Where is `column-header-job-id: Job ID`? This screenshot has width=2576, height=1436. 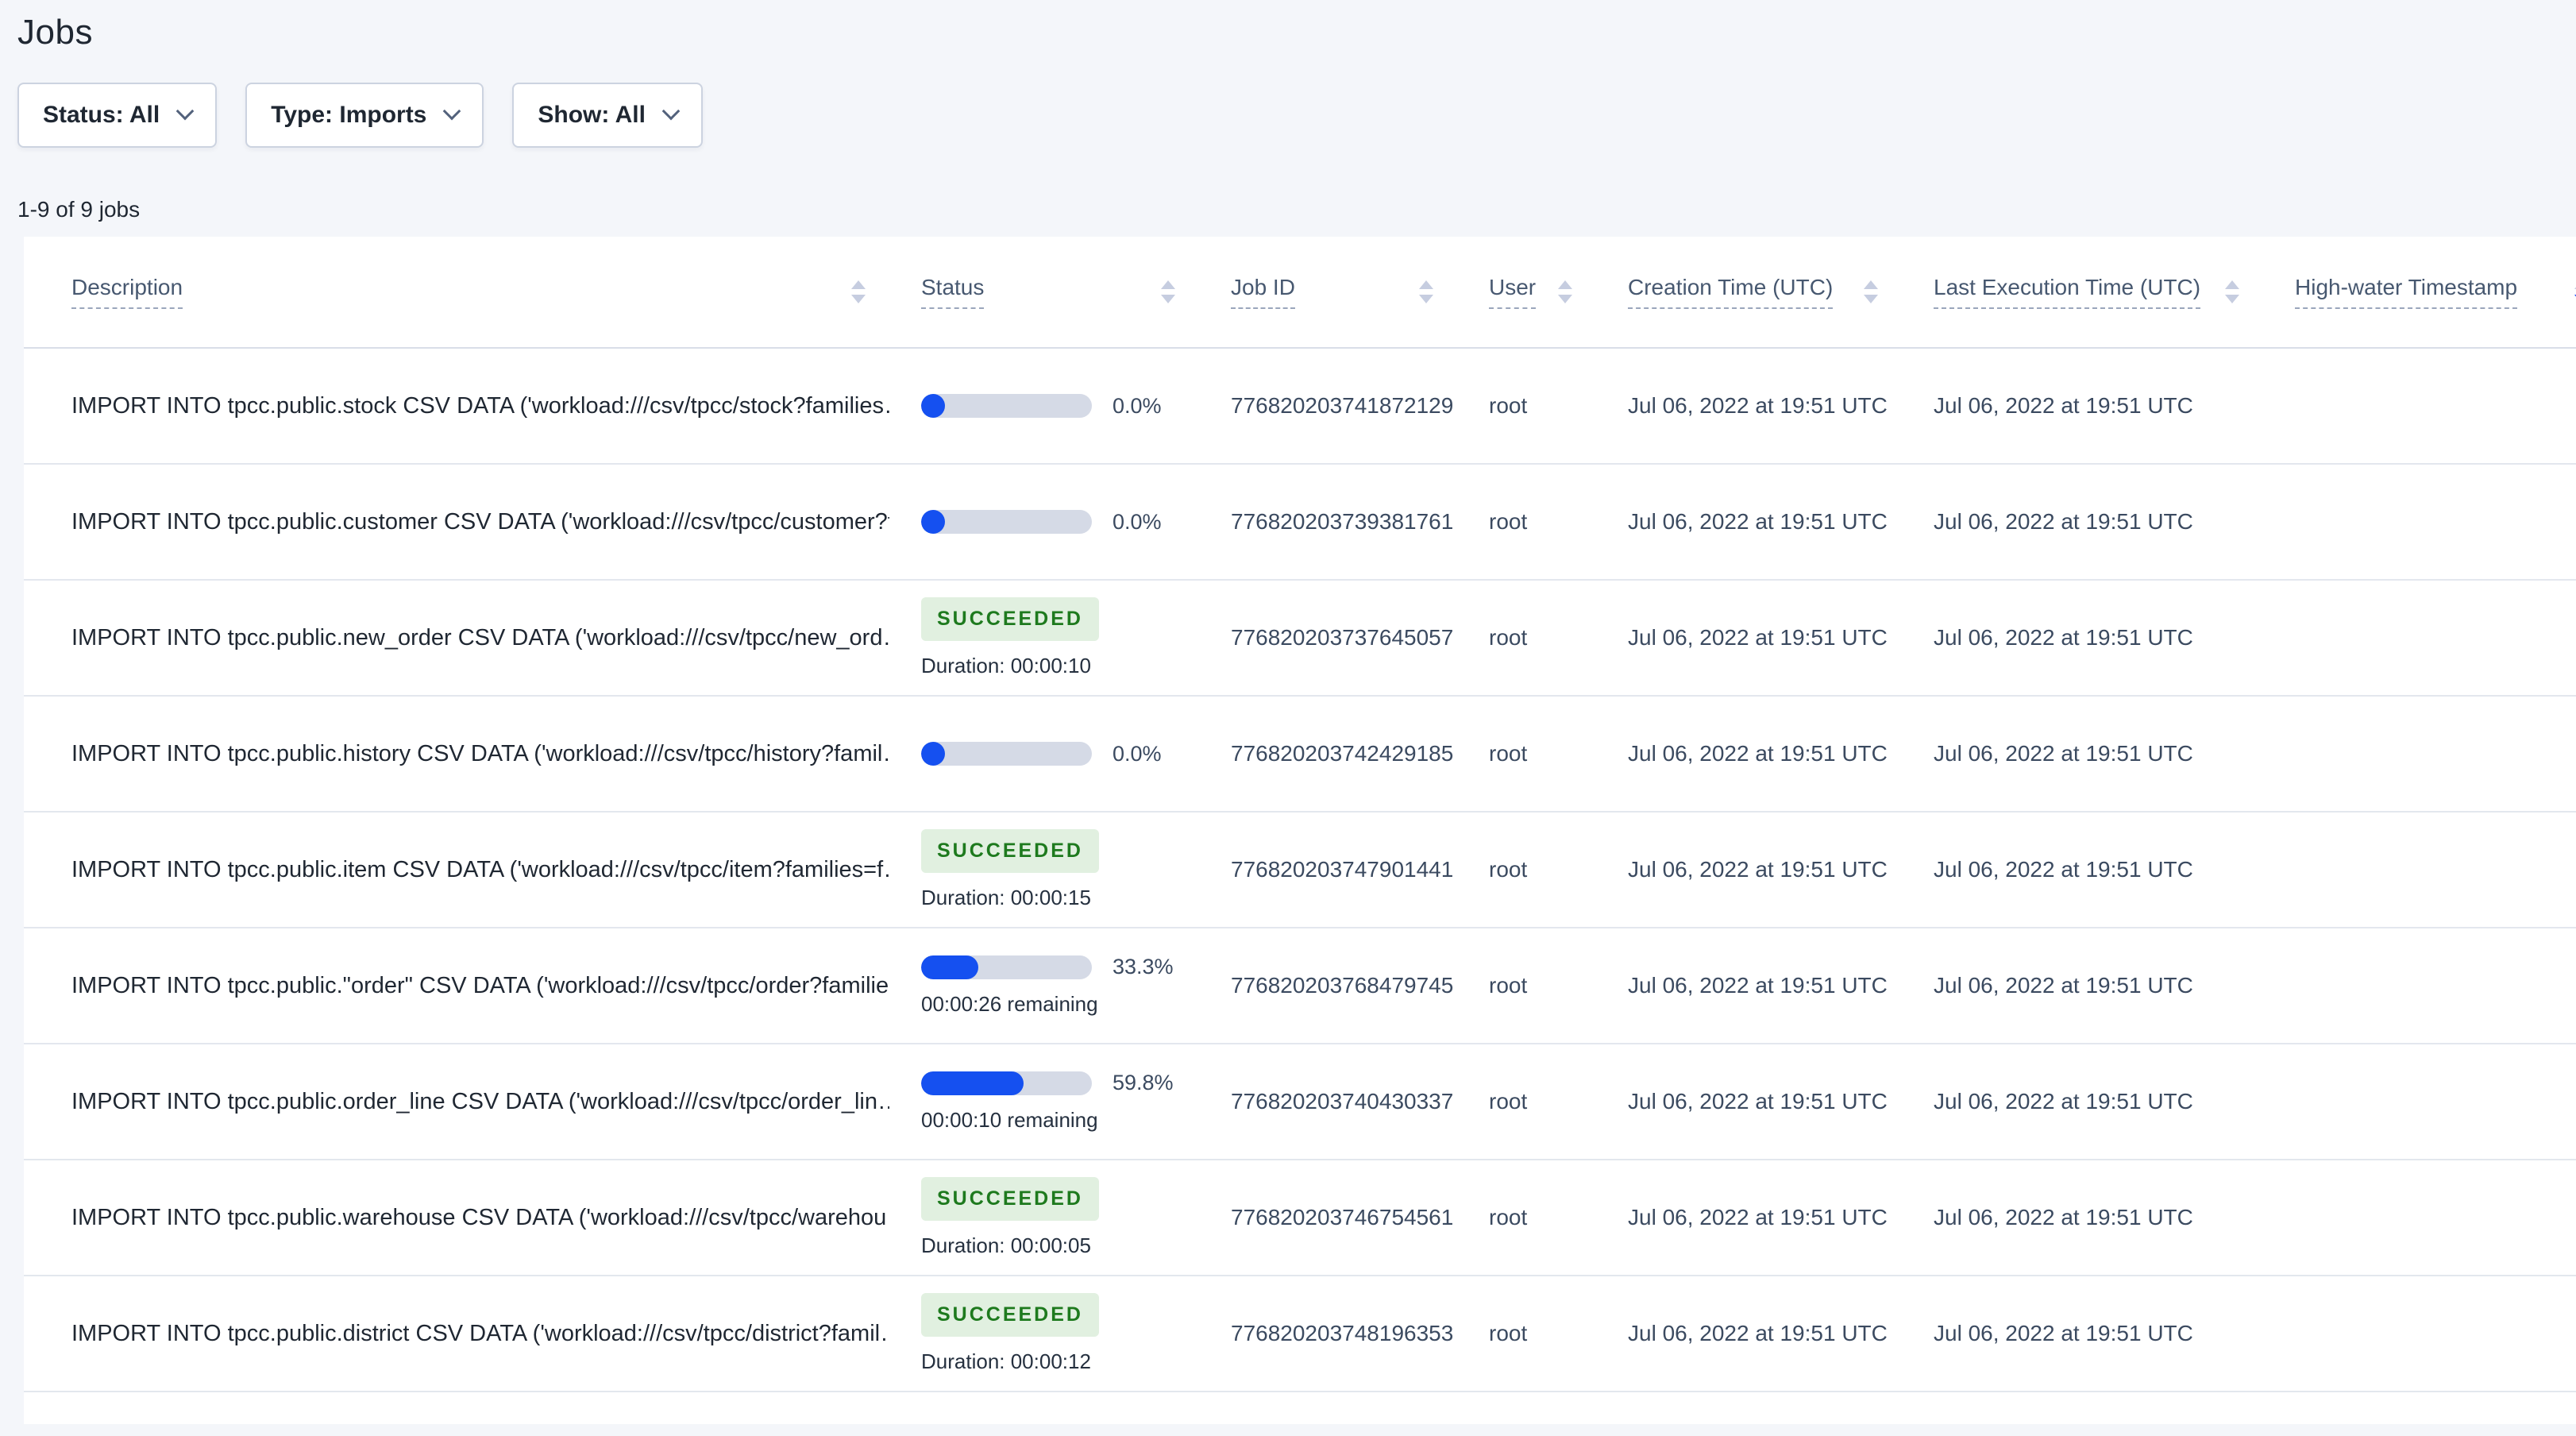 column-header-job-id: Job ID is located at coordinates (1328, 293).